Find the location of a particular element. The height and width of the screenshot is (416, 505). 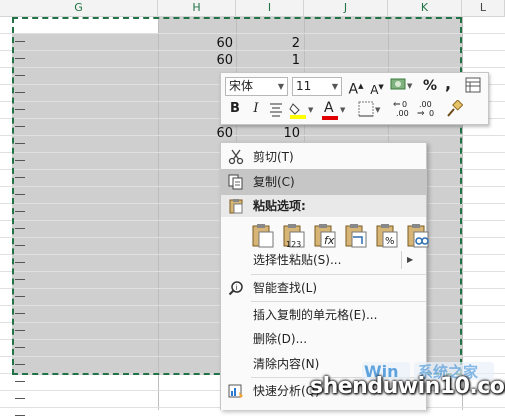

font-color-icon: A is located at coordinates (329, 108).